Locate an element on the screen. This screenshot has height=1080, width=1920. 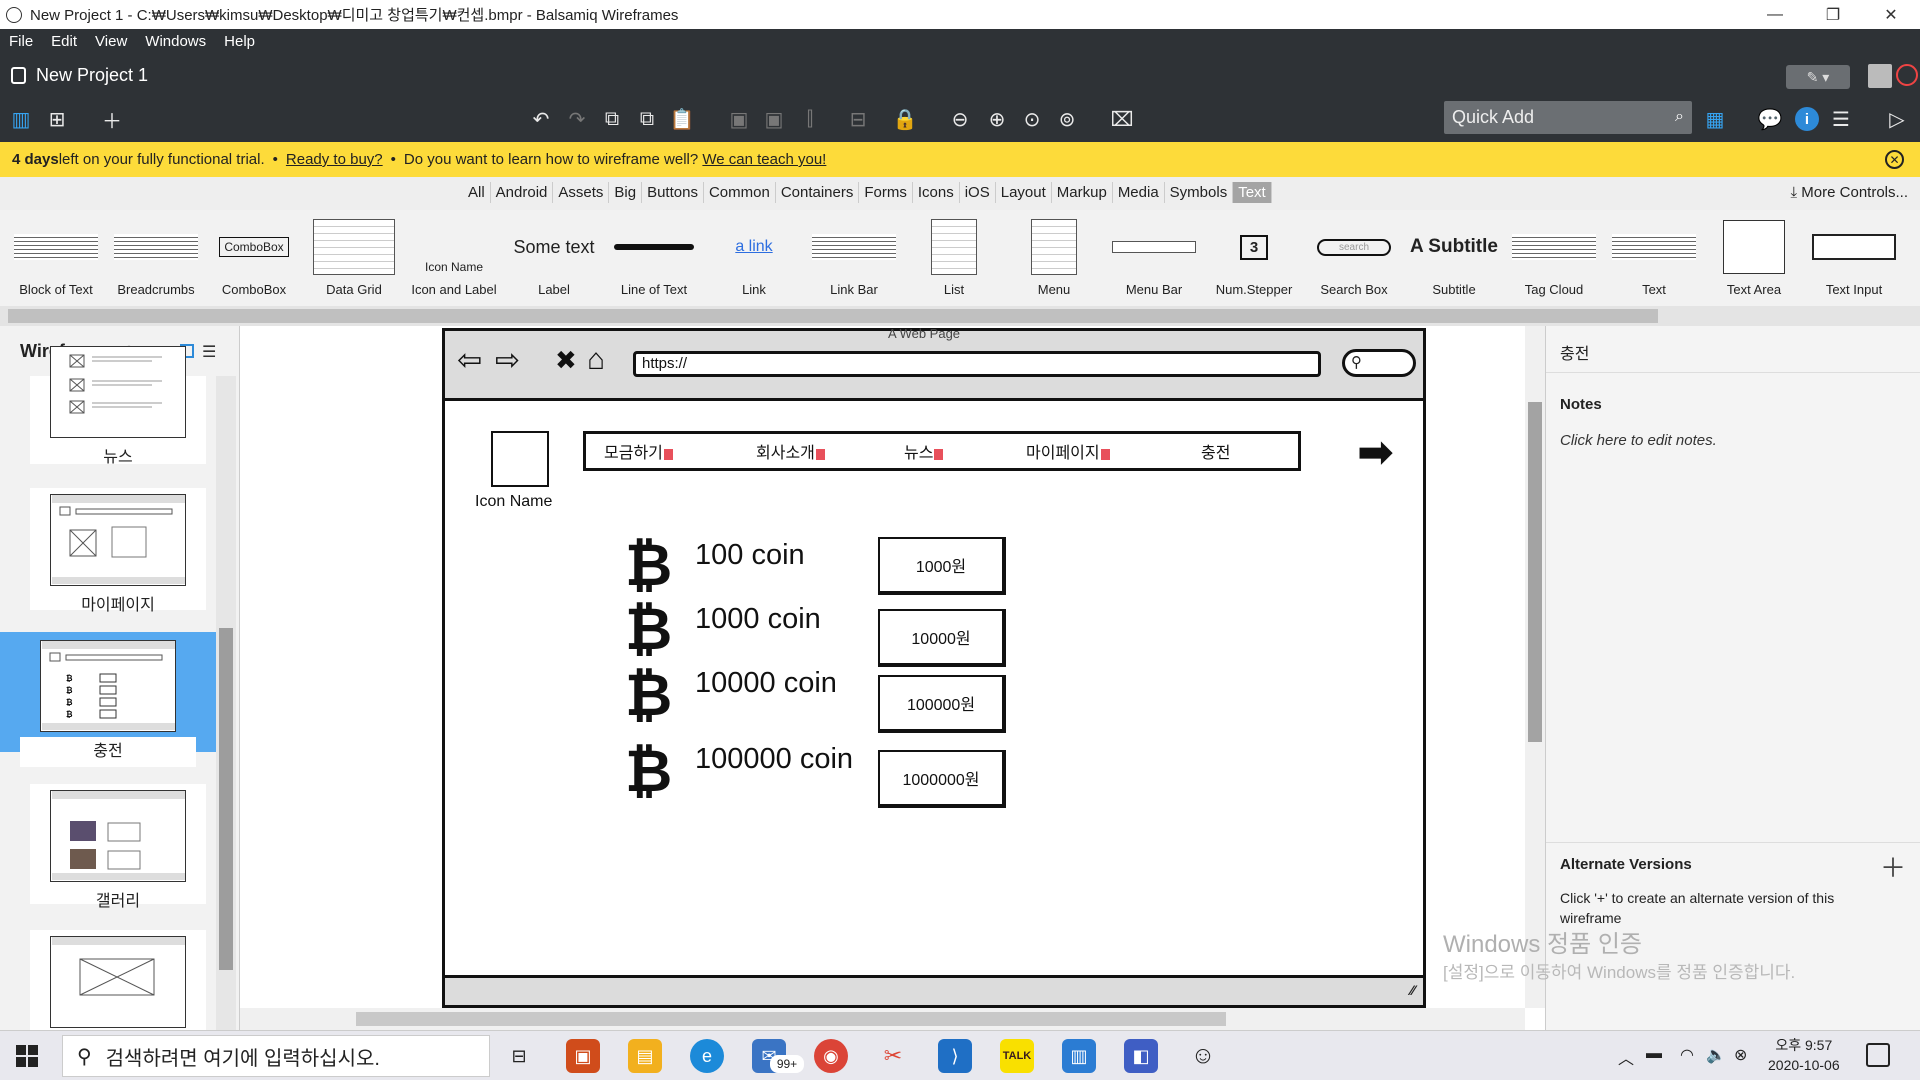
balsamiq-taskbar-icon: ◧ is located at coordinates (1141, 1056).